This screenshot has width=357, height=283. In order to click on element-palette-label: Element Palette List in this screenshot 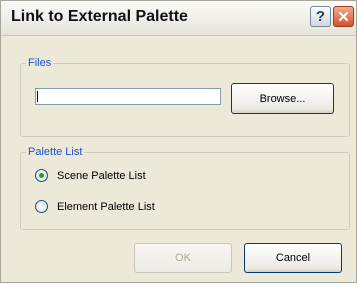, I will do `click(106, 207)`.